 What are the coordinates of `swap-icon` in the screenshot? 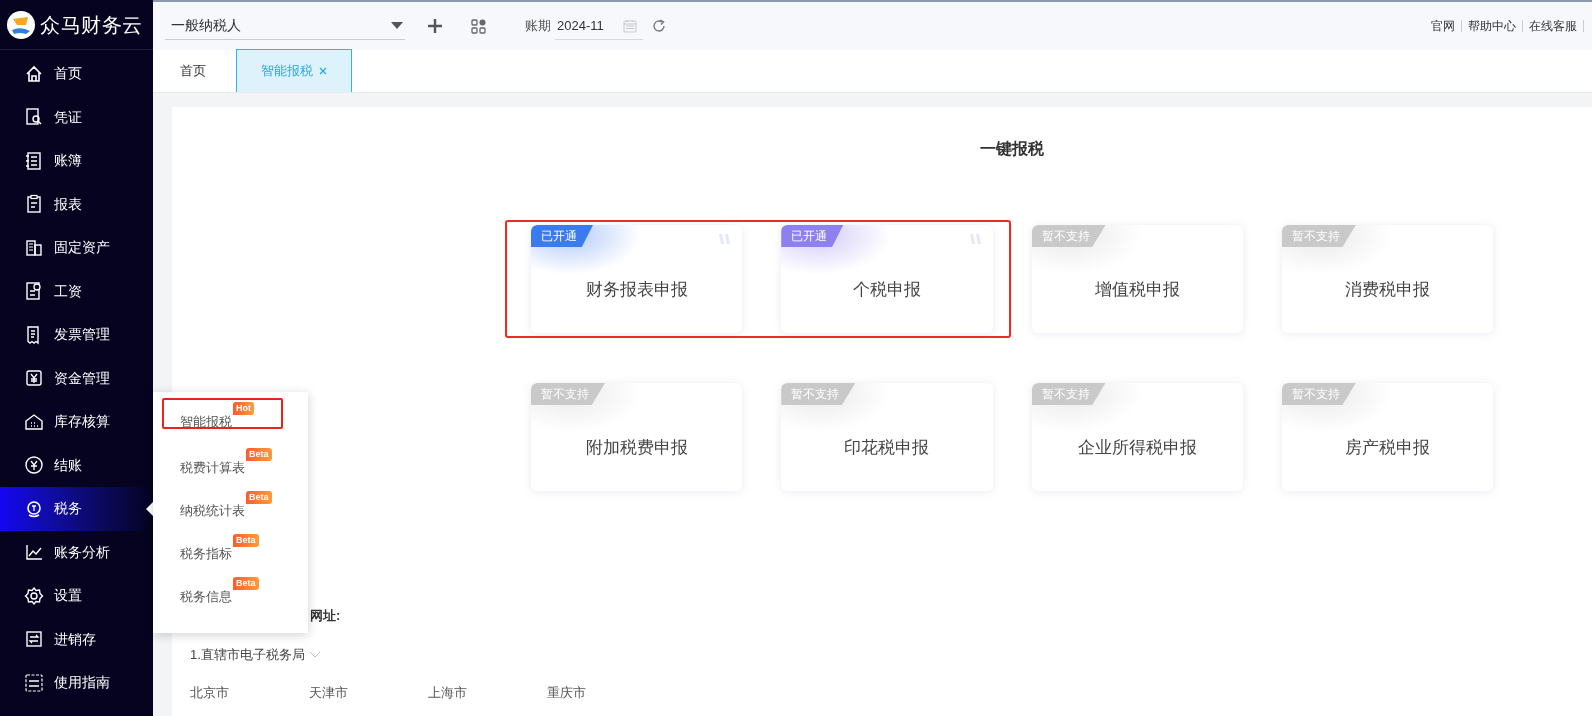 It's located at (34, 639).